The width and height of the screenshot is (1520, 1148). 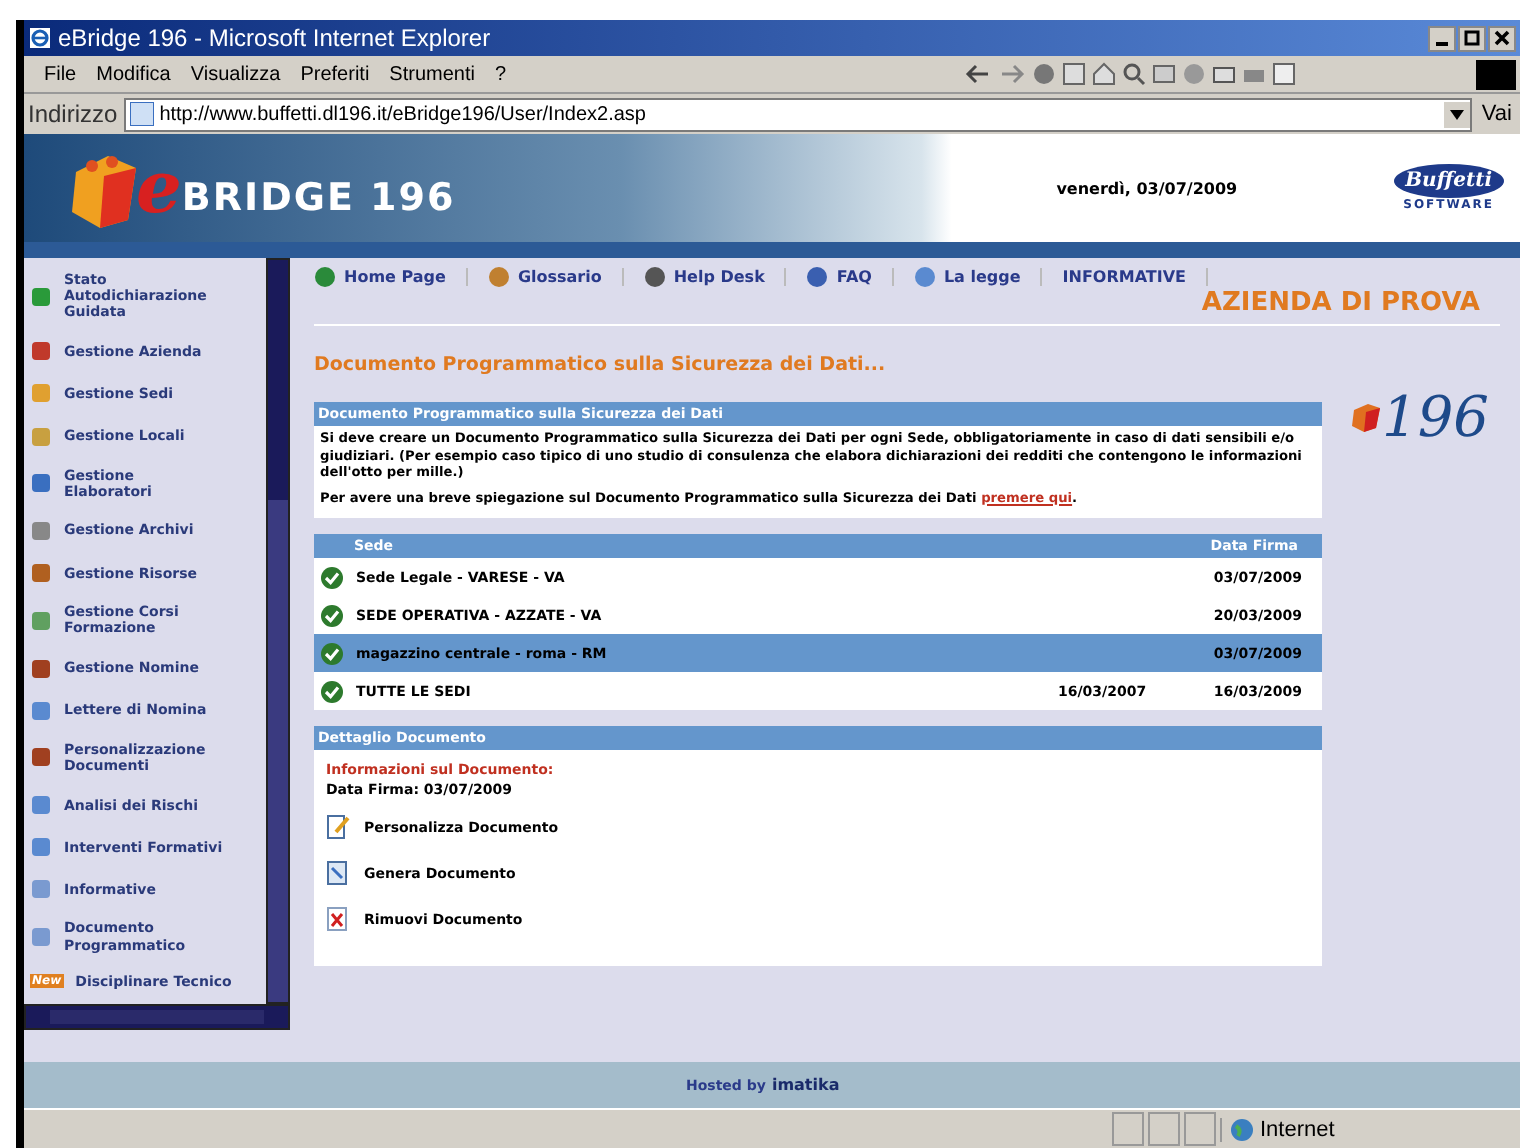 I want to click on logo-text: BRIDGE 196, so click(x=318, y=198).